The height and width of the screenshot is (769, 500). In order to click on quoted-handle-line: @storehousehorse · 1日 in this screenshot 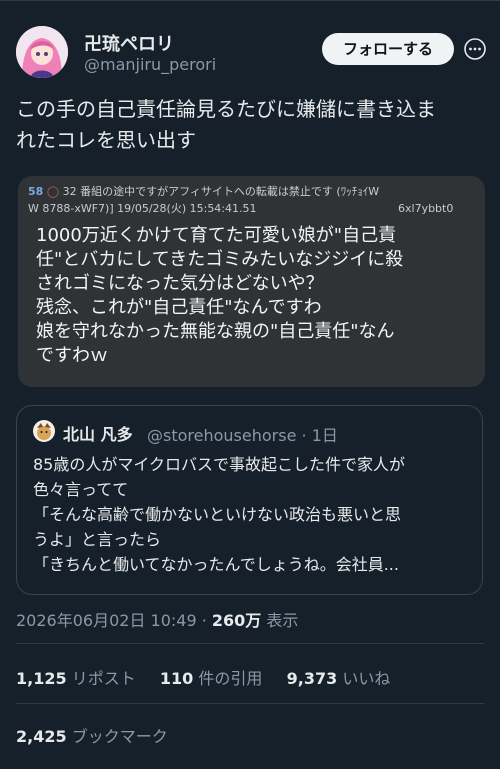, I will do `click(242, 434)`.